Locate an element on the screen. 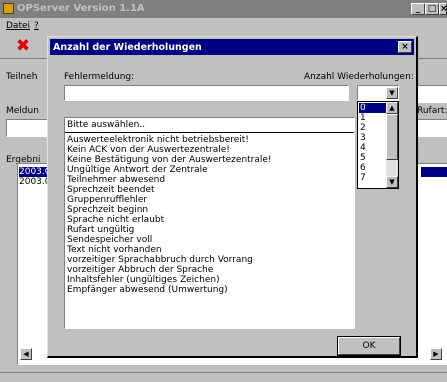 This screenshot has width=447, height=382. error-list-item: vorzeitiger Abbruch der Sprache is located at coordinates (169, 270).